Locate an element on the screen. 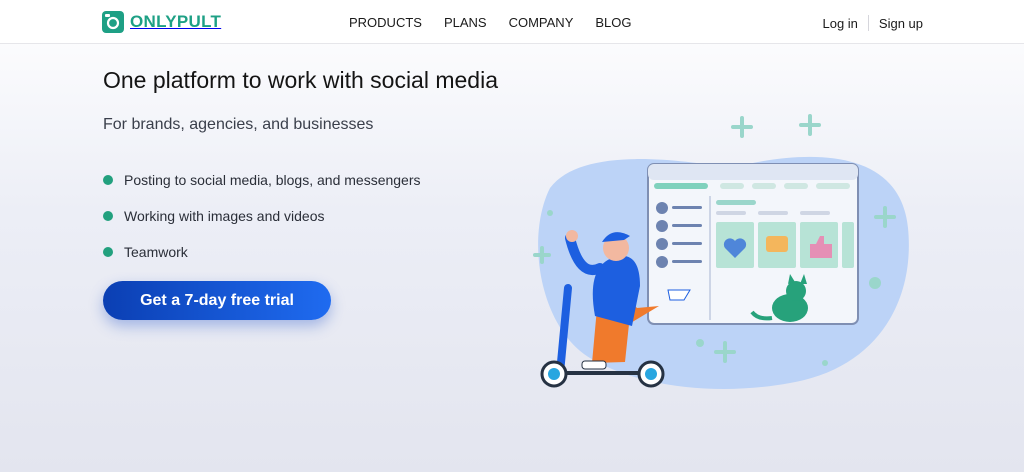 The width and height of the screenshot is (1024, 472). feature-item: Working with images and videos is located at coordinates (262, 216).